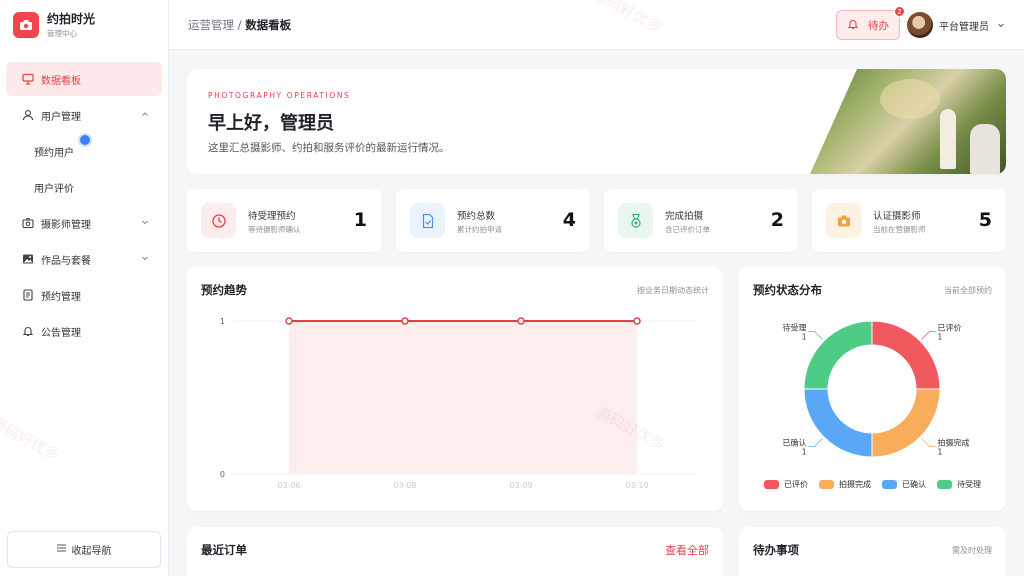 This screenshot has width=1024, height=576. I want to click on sidebar-item-label: 预约管理, so click(61, 297).